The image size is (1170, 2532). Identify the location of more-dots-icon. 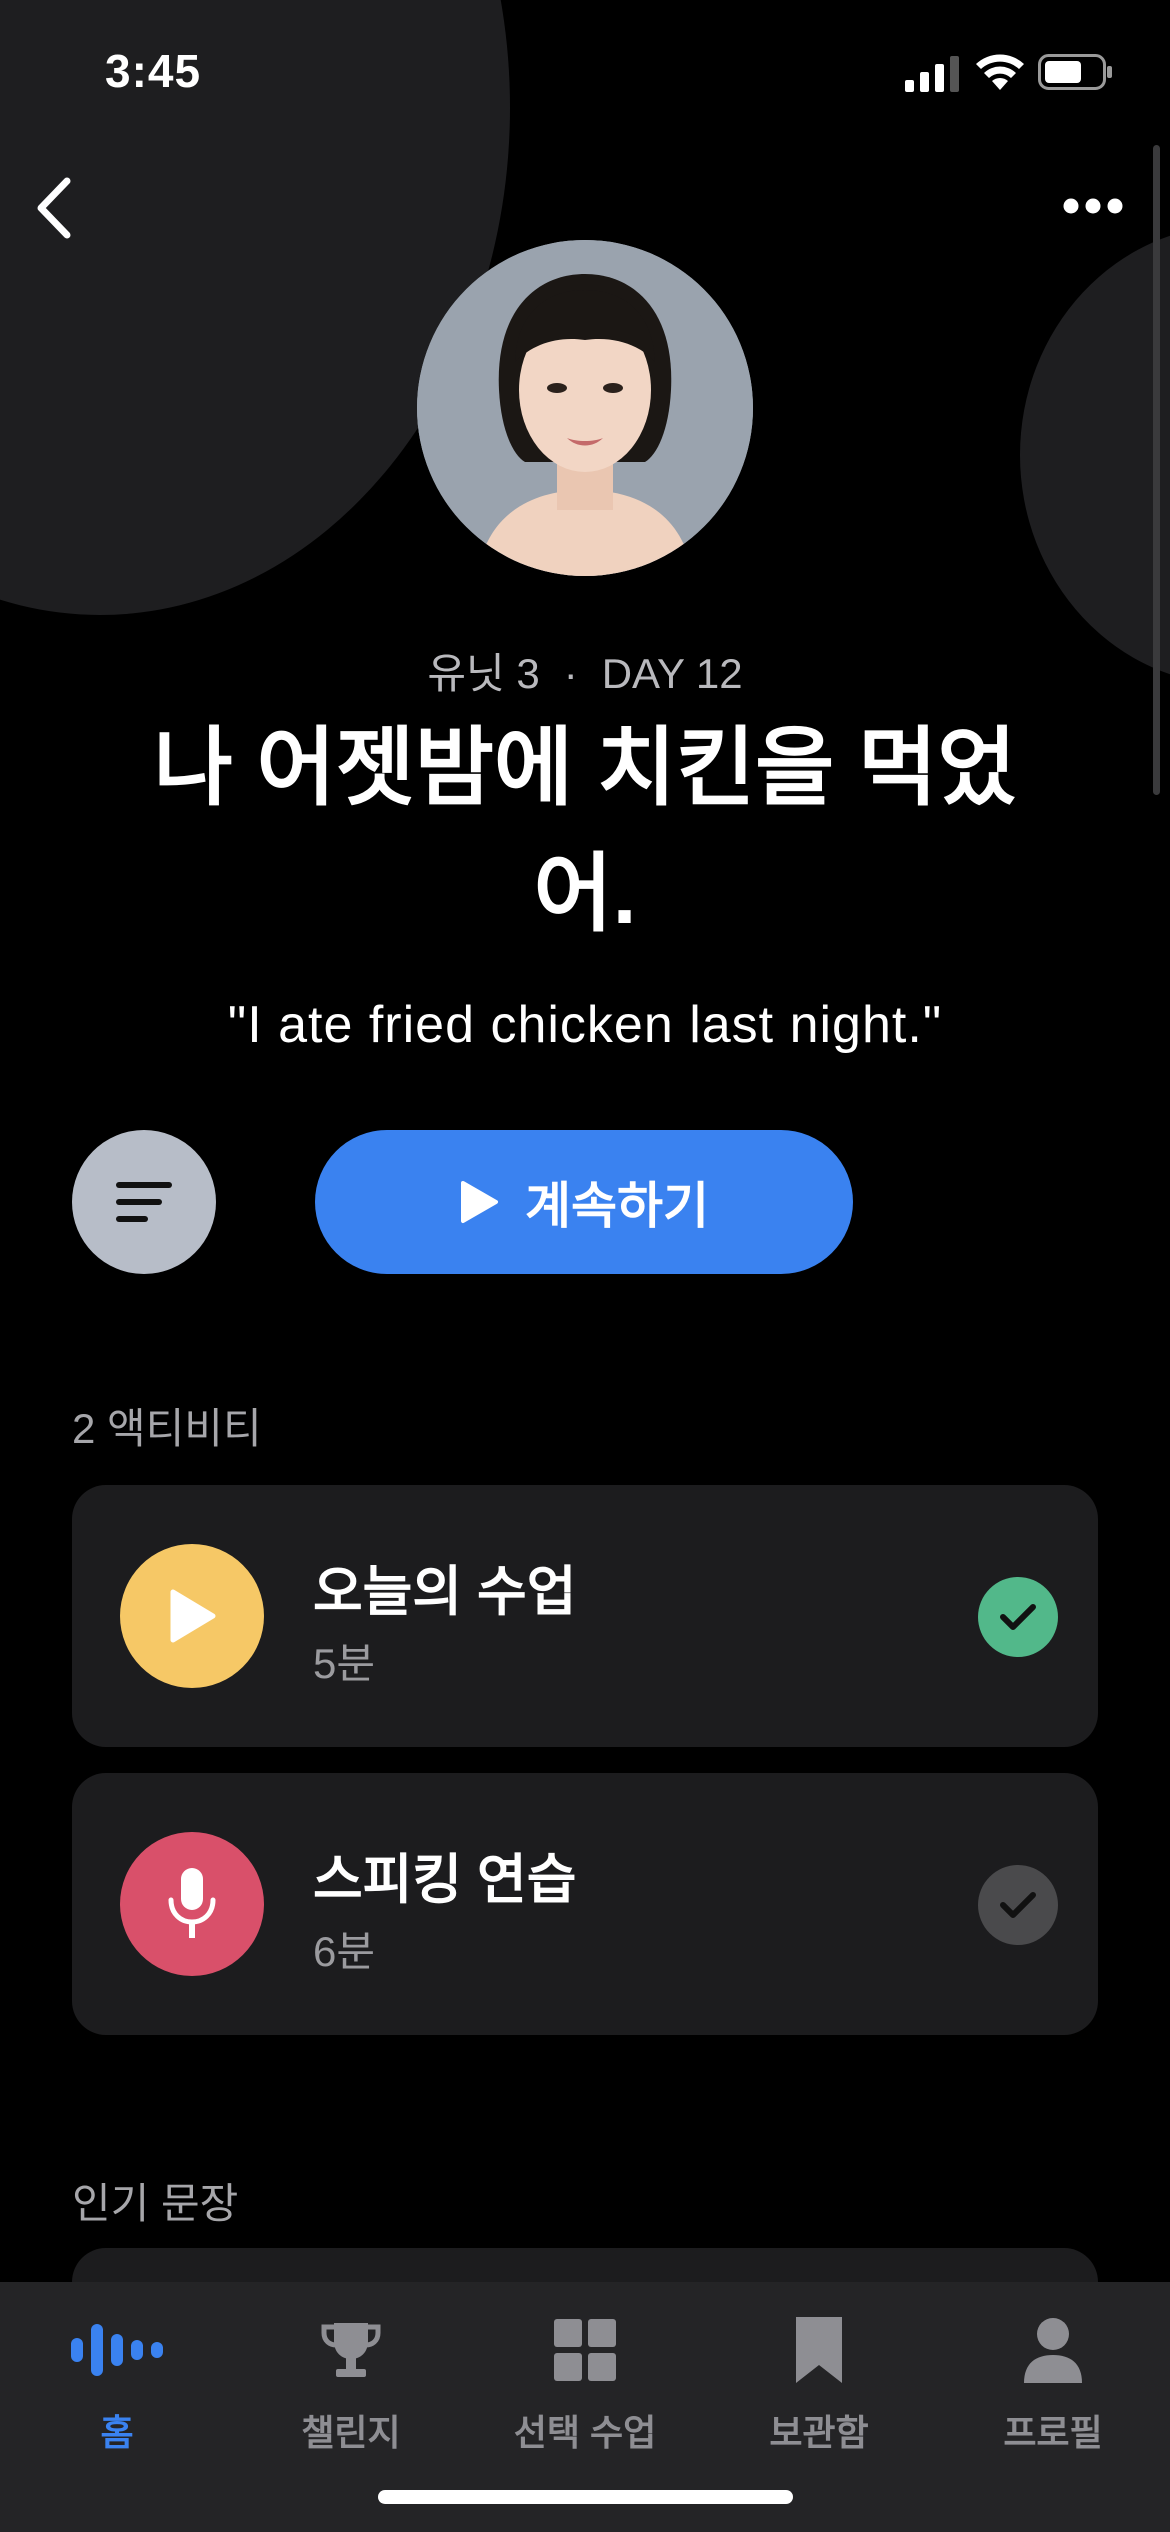
(1093, 206).